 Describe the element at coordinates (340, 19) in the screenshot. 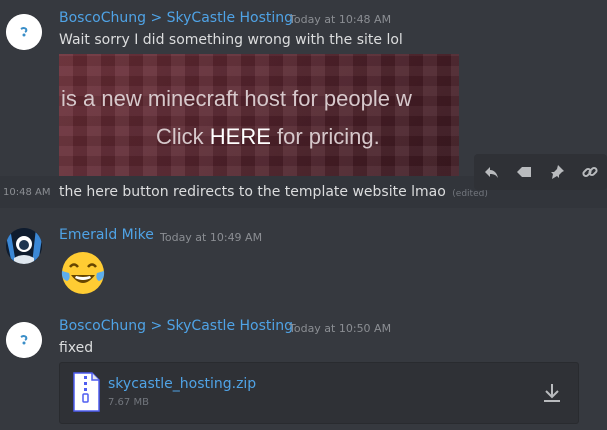

I see `message-timestamp: Today at 10:48 AM` at that location.